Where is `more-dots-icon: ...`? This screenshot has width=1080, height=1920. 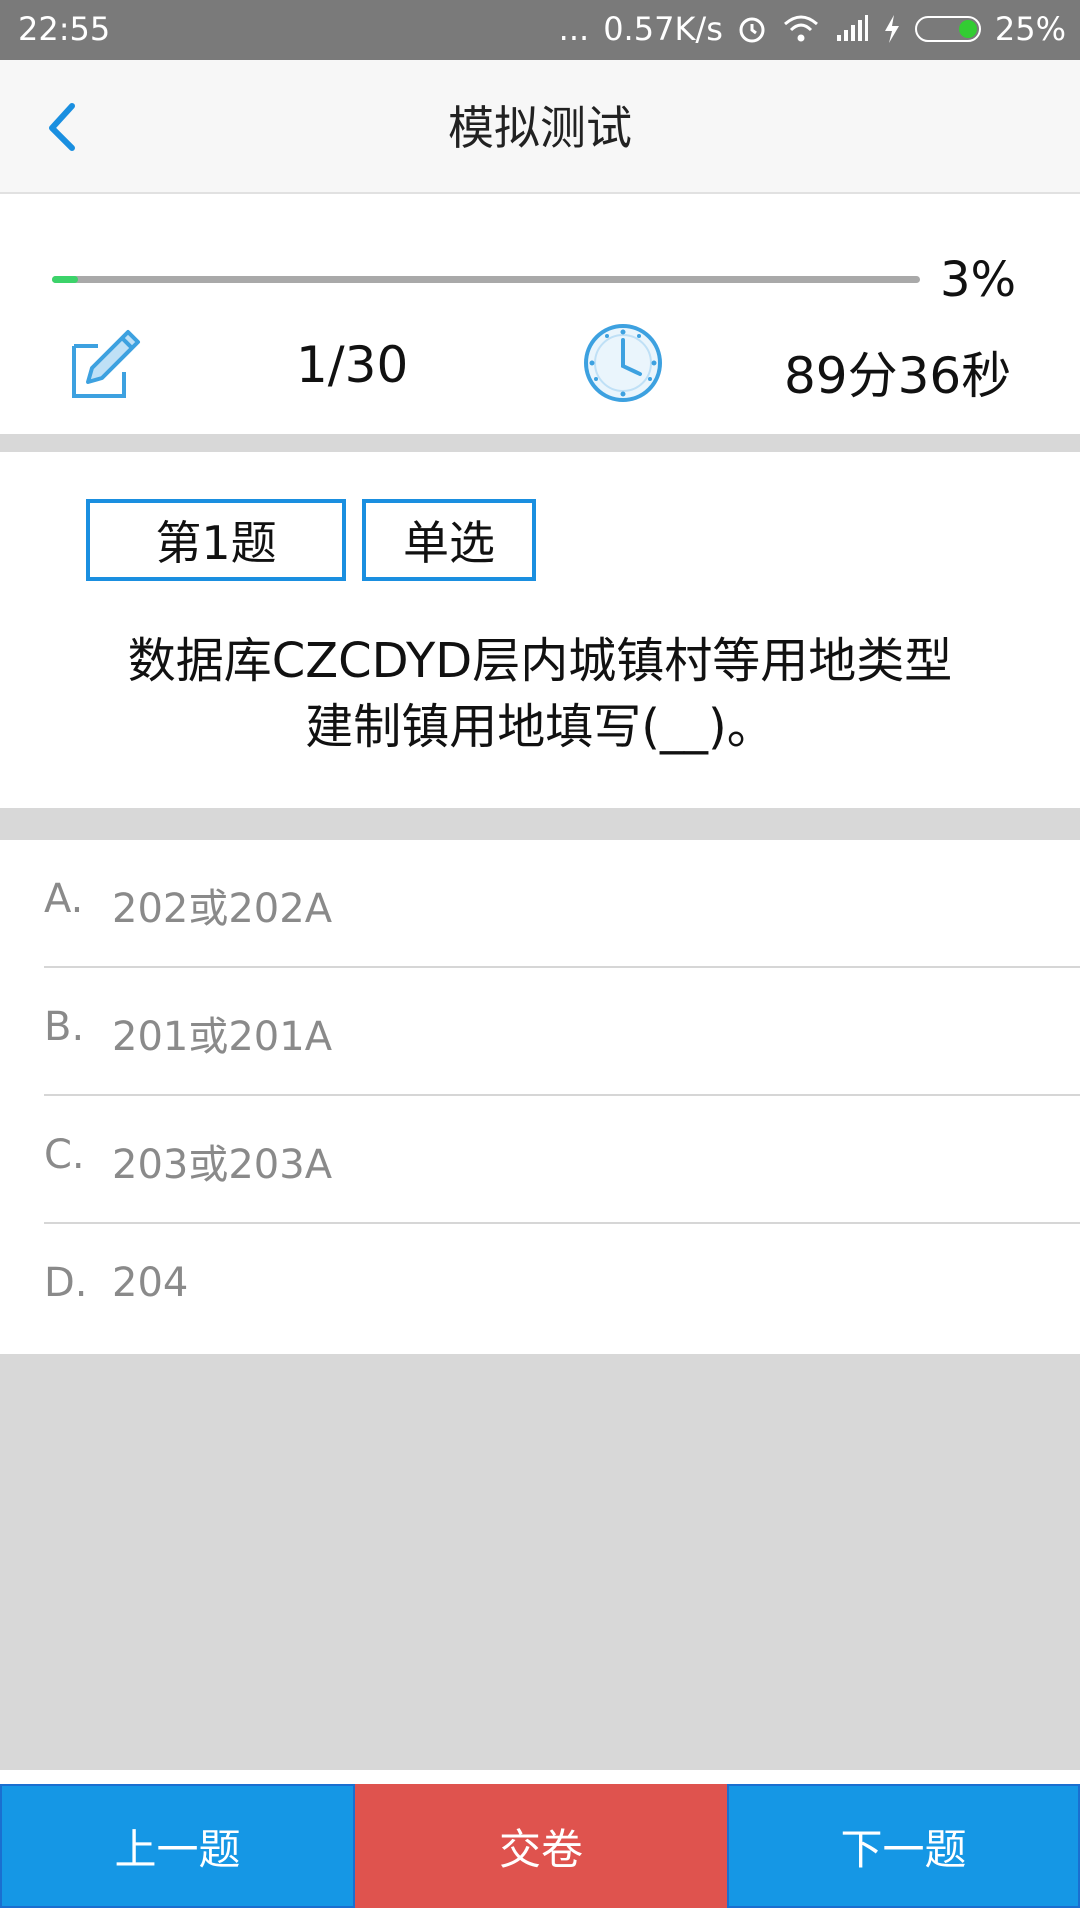 more-dots-icon: ... is located at coordinates (574, 29).